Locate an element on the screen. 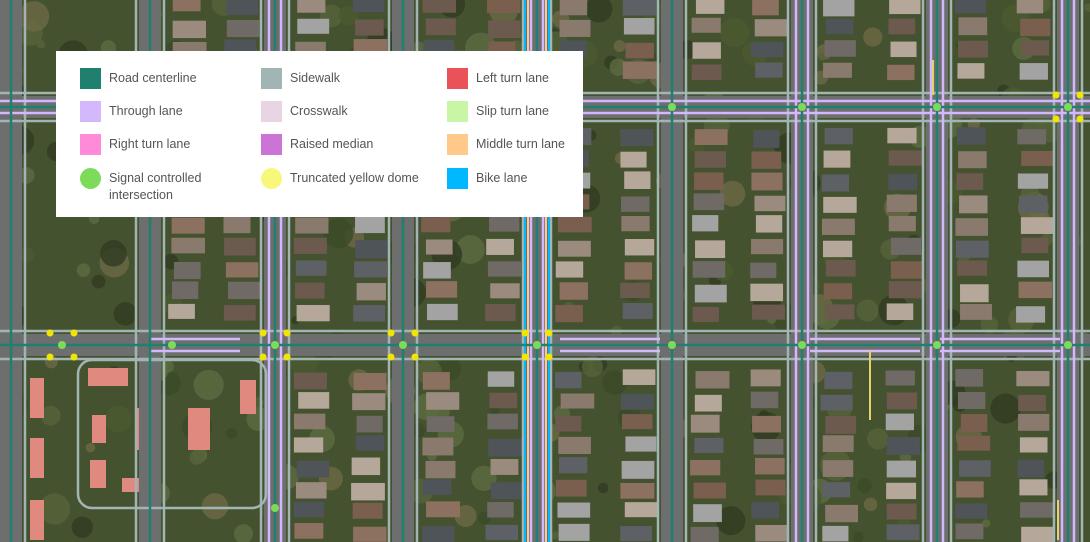 The width and height of the screenshot is (1090, 542). crosswalk-swatch is located at coordinates (271, 111).